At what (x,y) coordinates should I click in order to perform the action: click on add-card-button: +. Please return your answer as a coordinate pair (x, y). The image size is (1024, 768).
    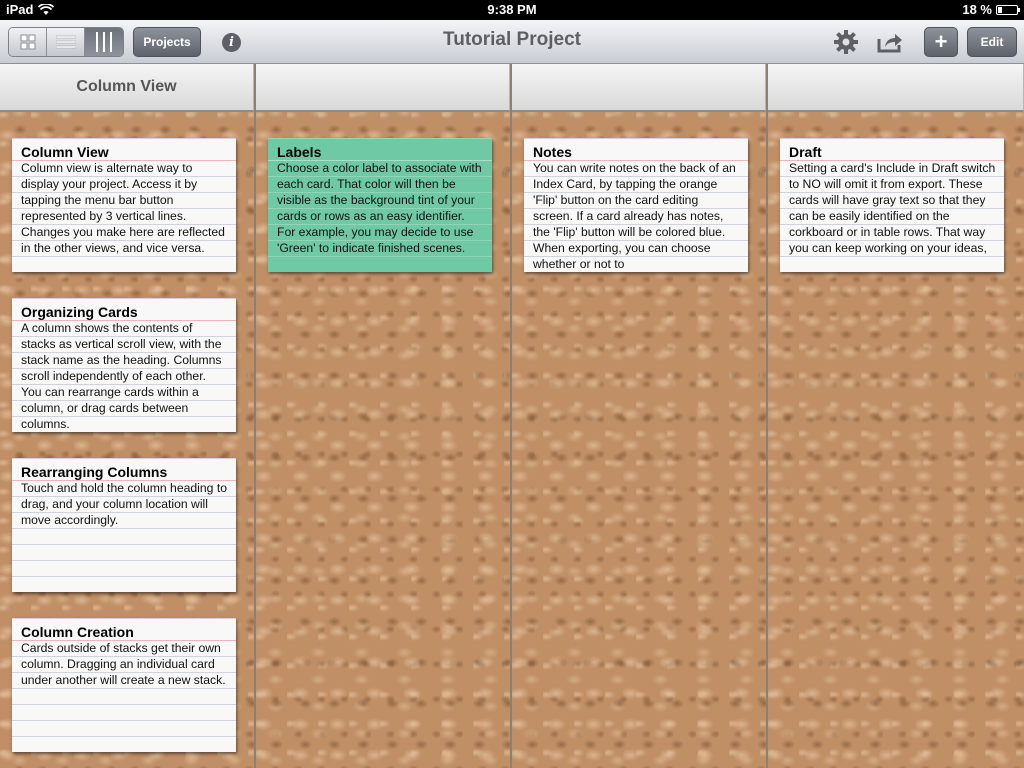
    Looking at the image, I should click on (941, 42).